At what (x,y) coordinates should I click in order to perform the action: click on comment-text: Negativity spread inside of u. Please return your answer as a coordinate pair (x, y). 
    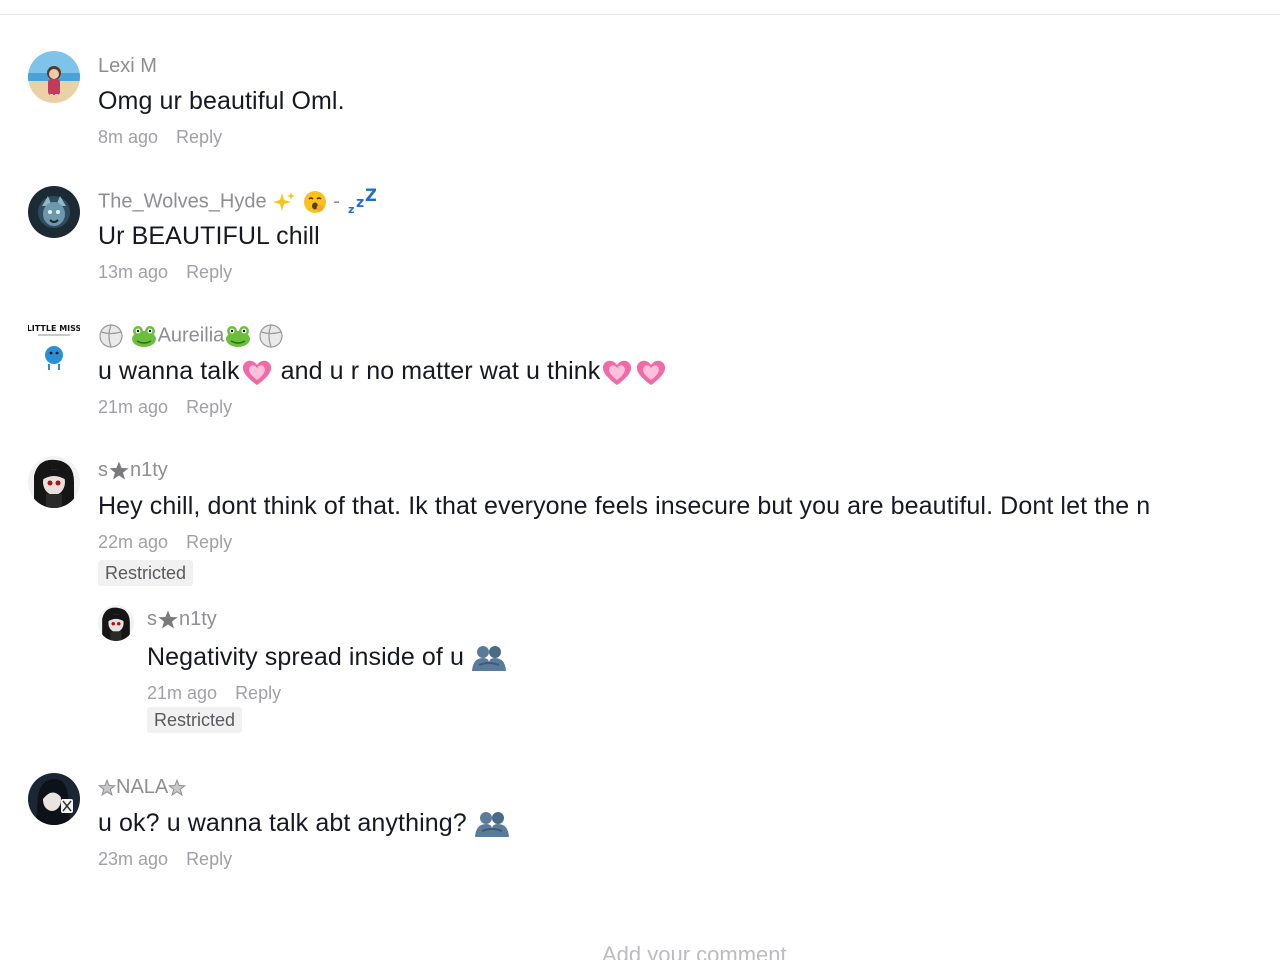
    Looking at the image, I should click on (327, 657).